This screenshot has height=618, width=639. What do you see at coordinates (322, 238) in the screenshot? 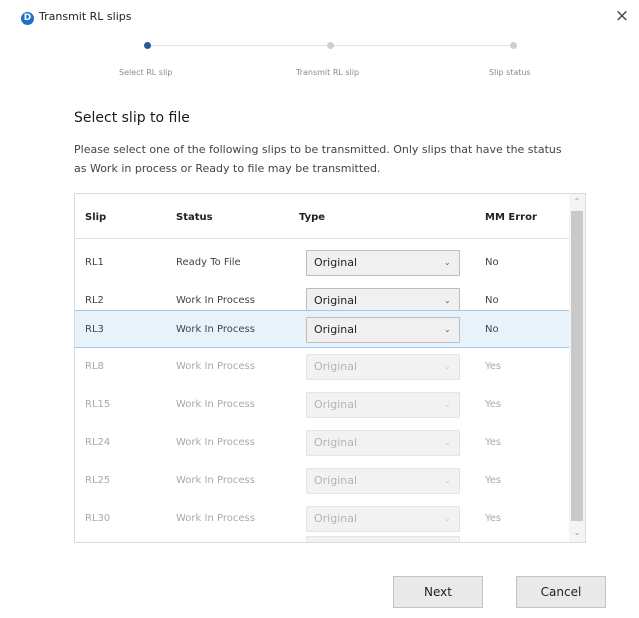
I see `header-divider` at bounding box center [322, 238].